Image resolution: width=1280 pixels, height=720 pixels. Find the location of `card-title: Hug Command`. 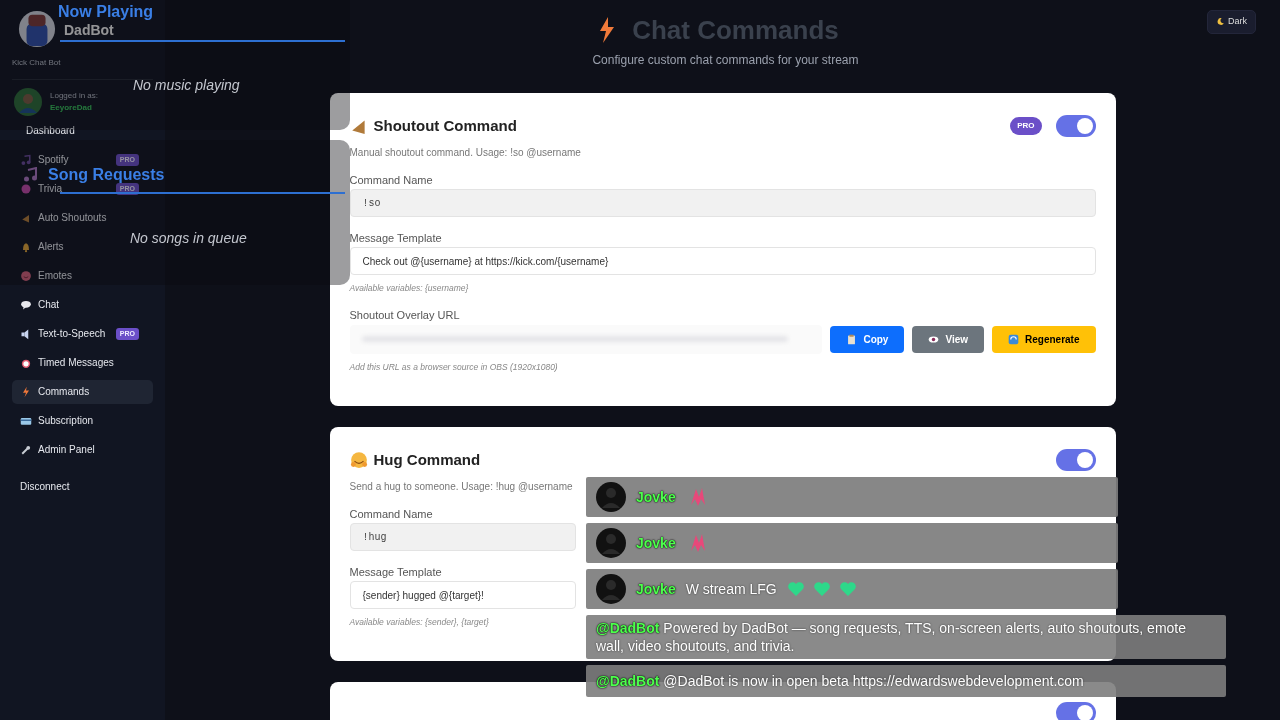

card-title: Hug Command is located at coordinates (427, 459).